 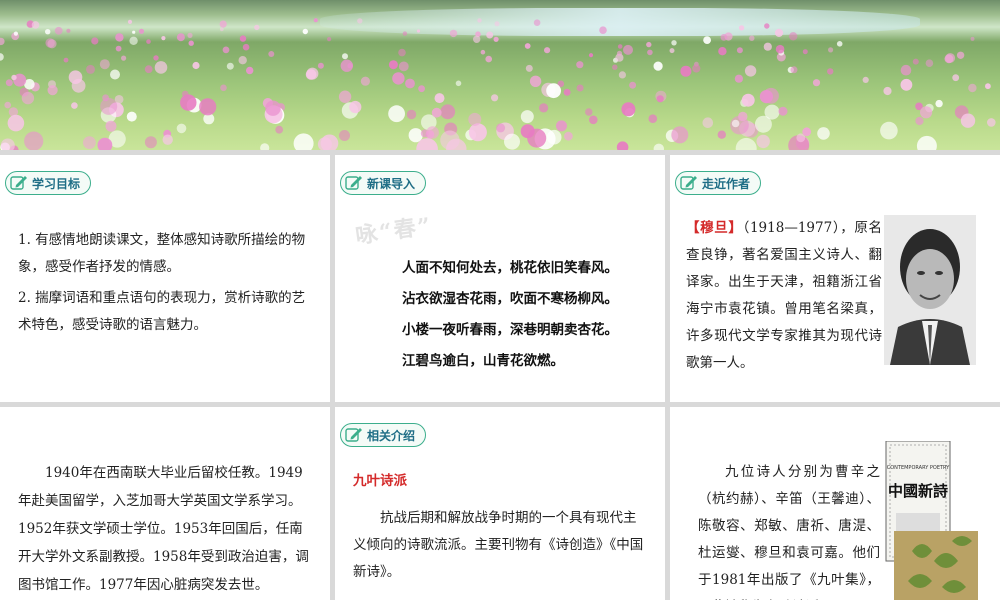 What do you see at coordinates (391, 435) in the screenshot?
I see `related-intro-title: 相关介绍` at bounding box center [391, 435].